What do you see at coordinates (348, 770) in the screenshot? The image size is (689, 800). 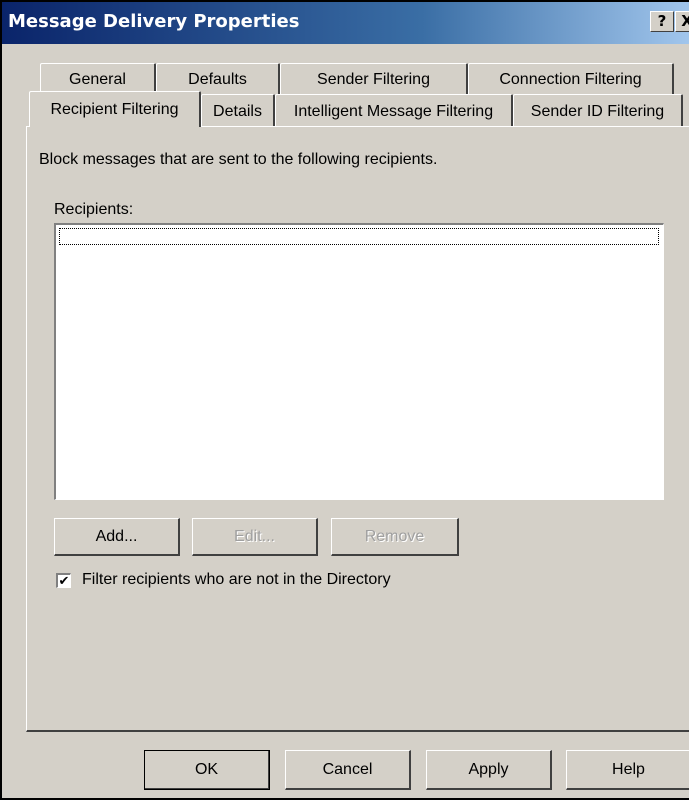 I see `cancel-button: Cancel` at bounding box center [348, 770].